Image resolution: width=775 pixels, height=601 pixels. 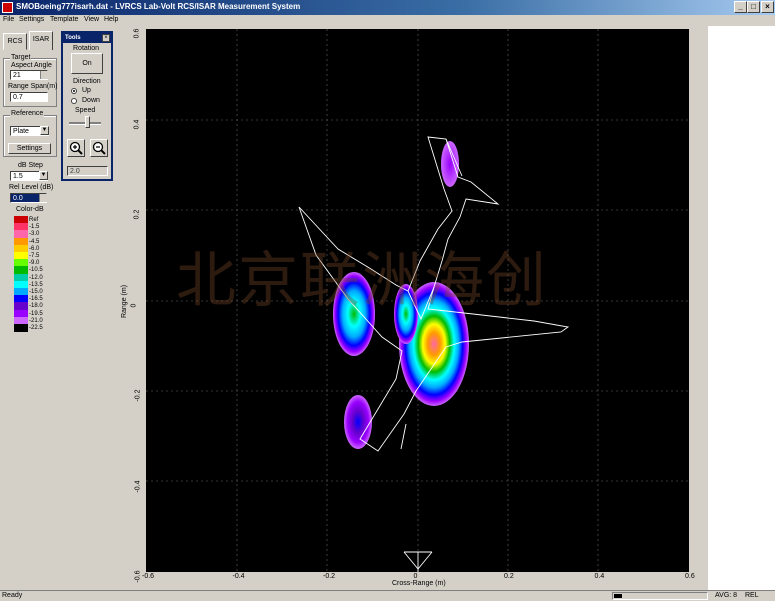 What do you see at coordinates (33, 86) in the screenshot?
I see `range-span-label: Range Span(m)` at bounding box center [33, 86].